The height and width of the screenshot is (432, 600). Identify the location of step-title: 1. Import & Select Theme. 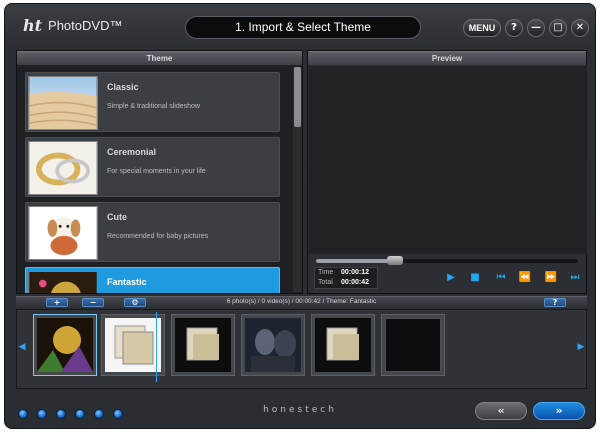
(303, 27).